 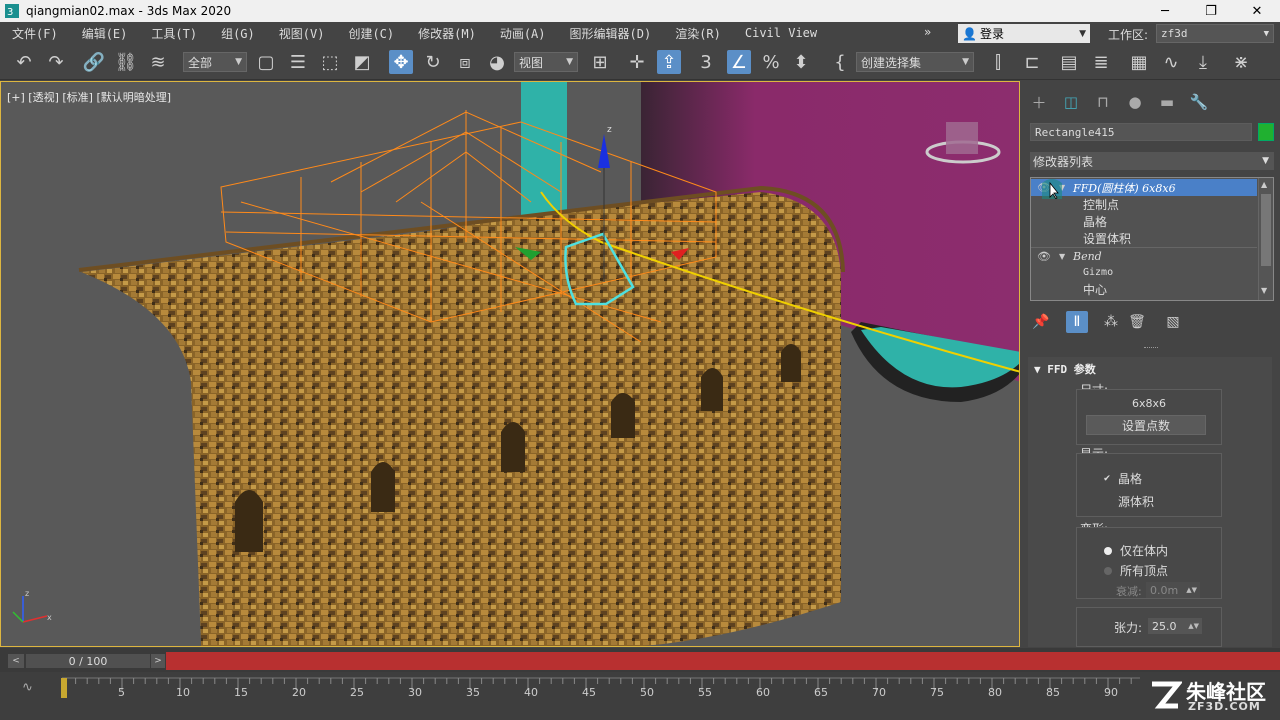 What do you see at coordinates (1264, 290) in the screenshot?
I see `scroll-down-icon: ▼` at bounding box center [1264, 290].